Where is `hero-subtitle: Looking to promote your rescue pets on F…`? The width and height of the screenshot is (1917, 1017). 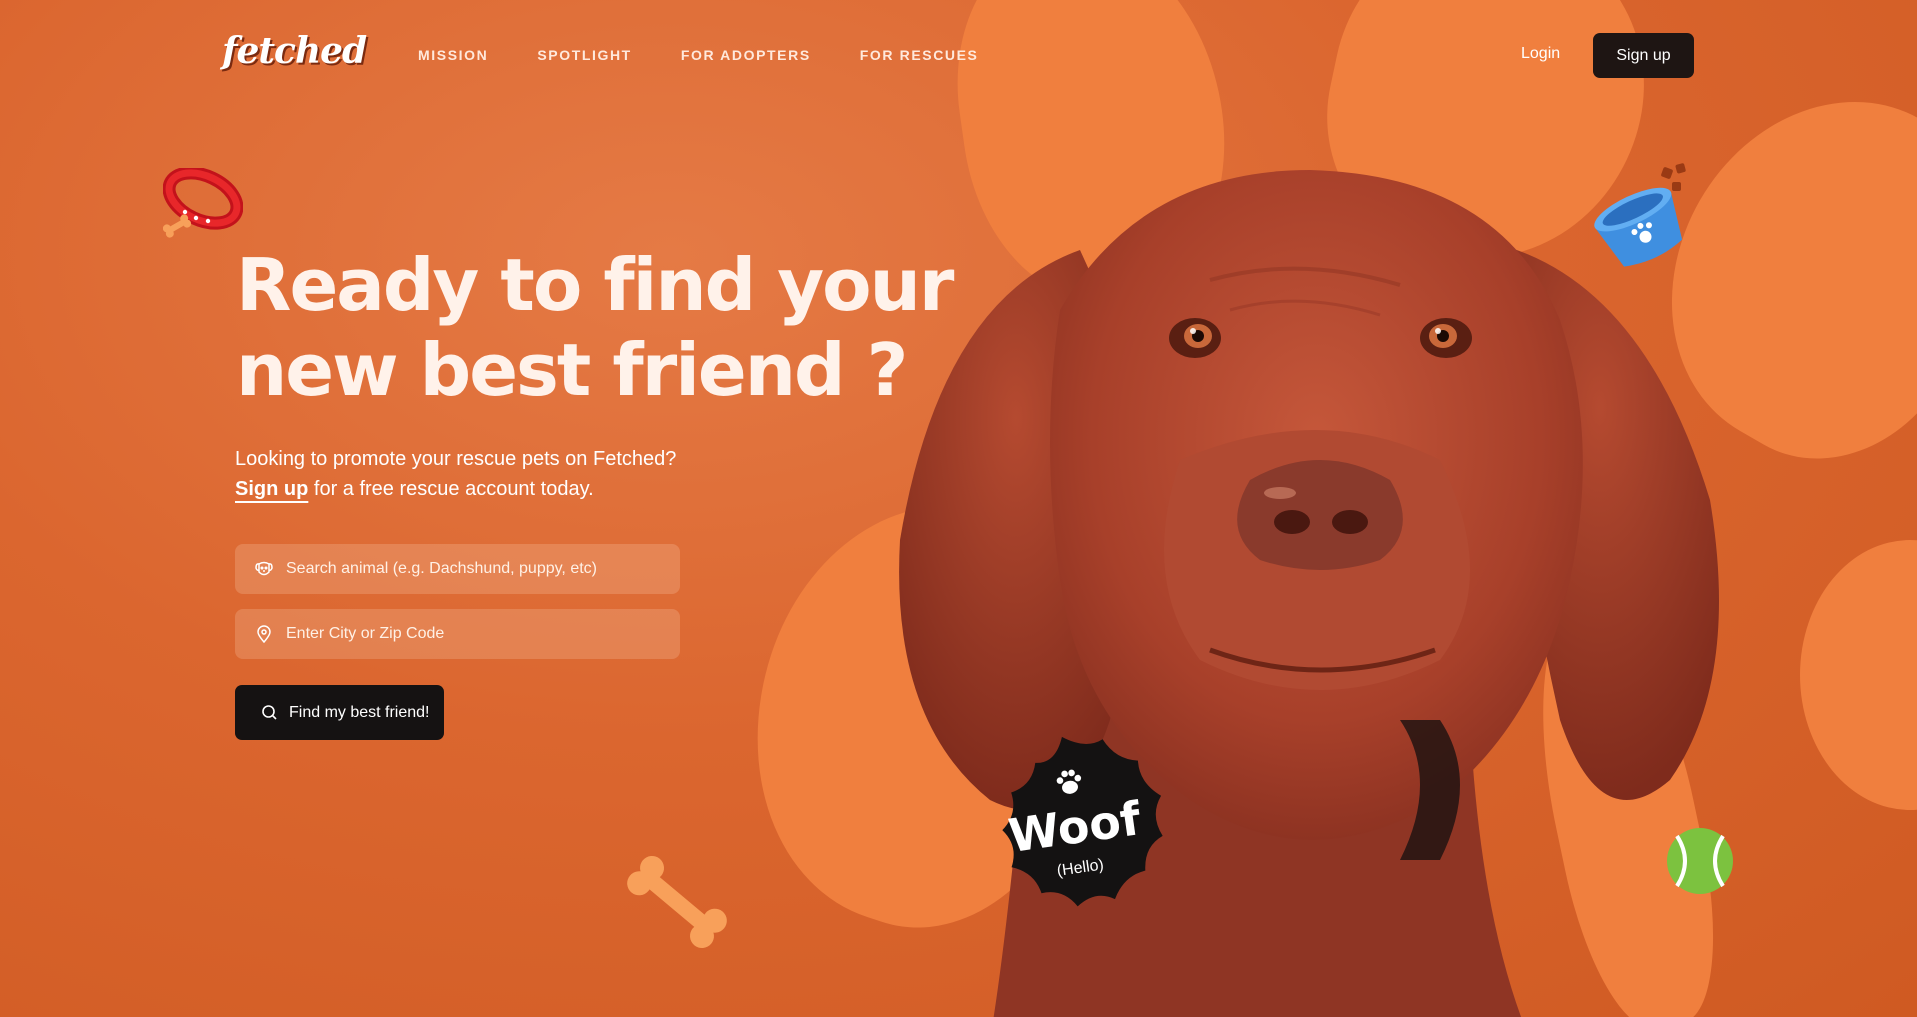 hero-subtitle: Looking to promote your rescue pets on F… is located at coordinates (495, 474).